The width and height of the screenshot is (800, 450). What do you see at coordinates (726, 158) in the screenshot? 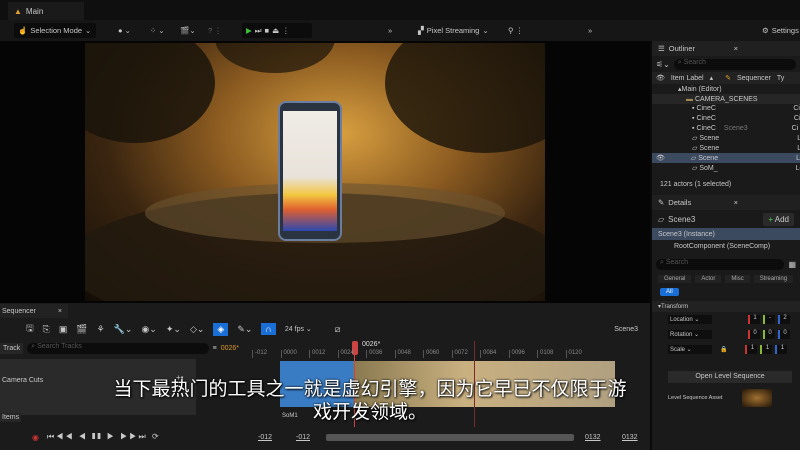
I see `list-item-selected: 👁 ▱ Scene Le` at bounding box center [726, 158].